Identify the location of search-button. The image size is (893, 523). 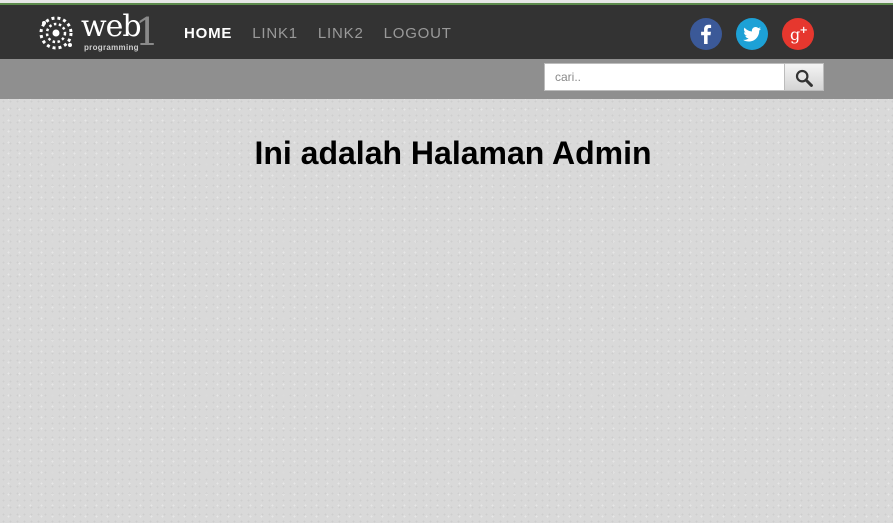
(804, 77).